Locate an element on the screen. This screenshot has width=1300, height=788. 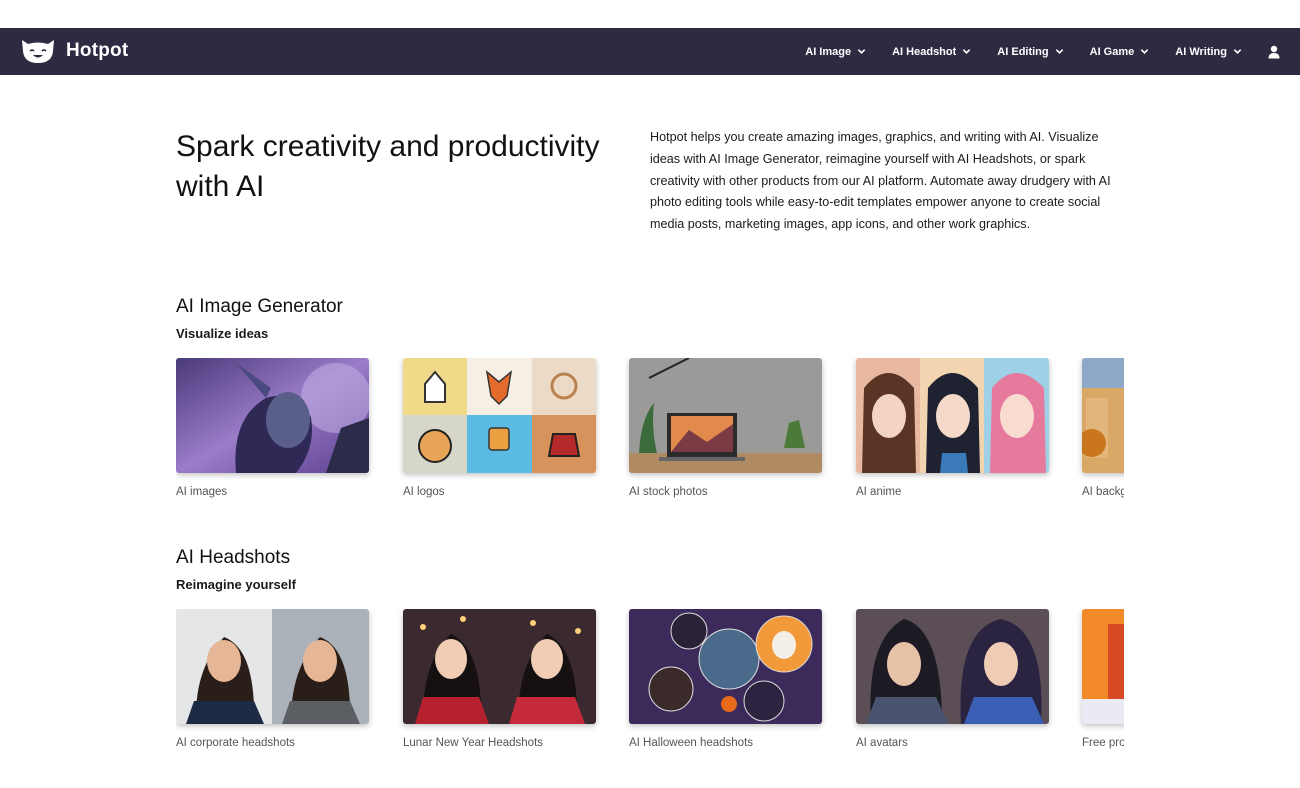
card-label: AI backgrounds is located at coordinates (1103, 492).